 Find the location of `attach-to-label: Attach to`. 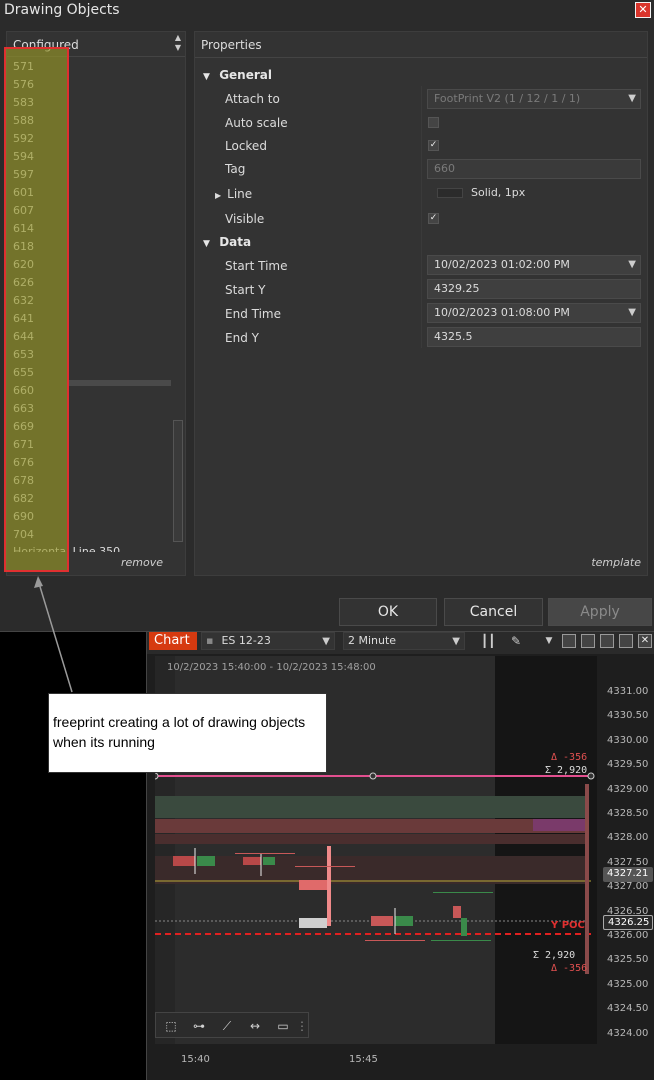

attach-to-label: Attach to is located at coordinates (252, 99).